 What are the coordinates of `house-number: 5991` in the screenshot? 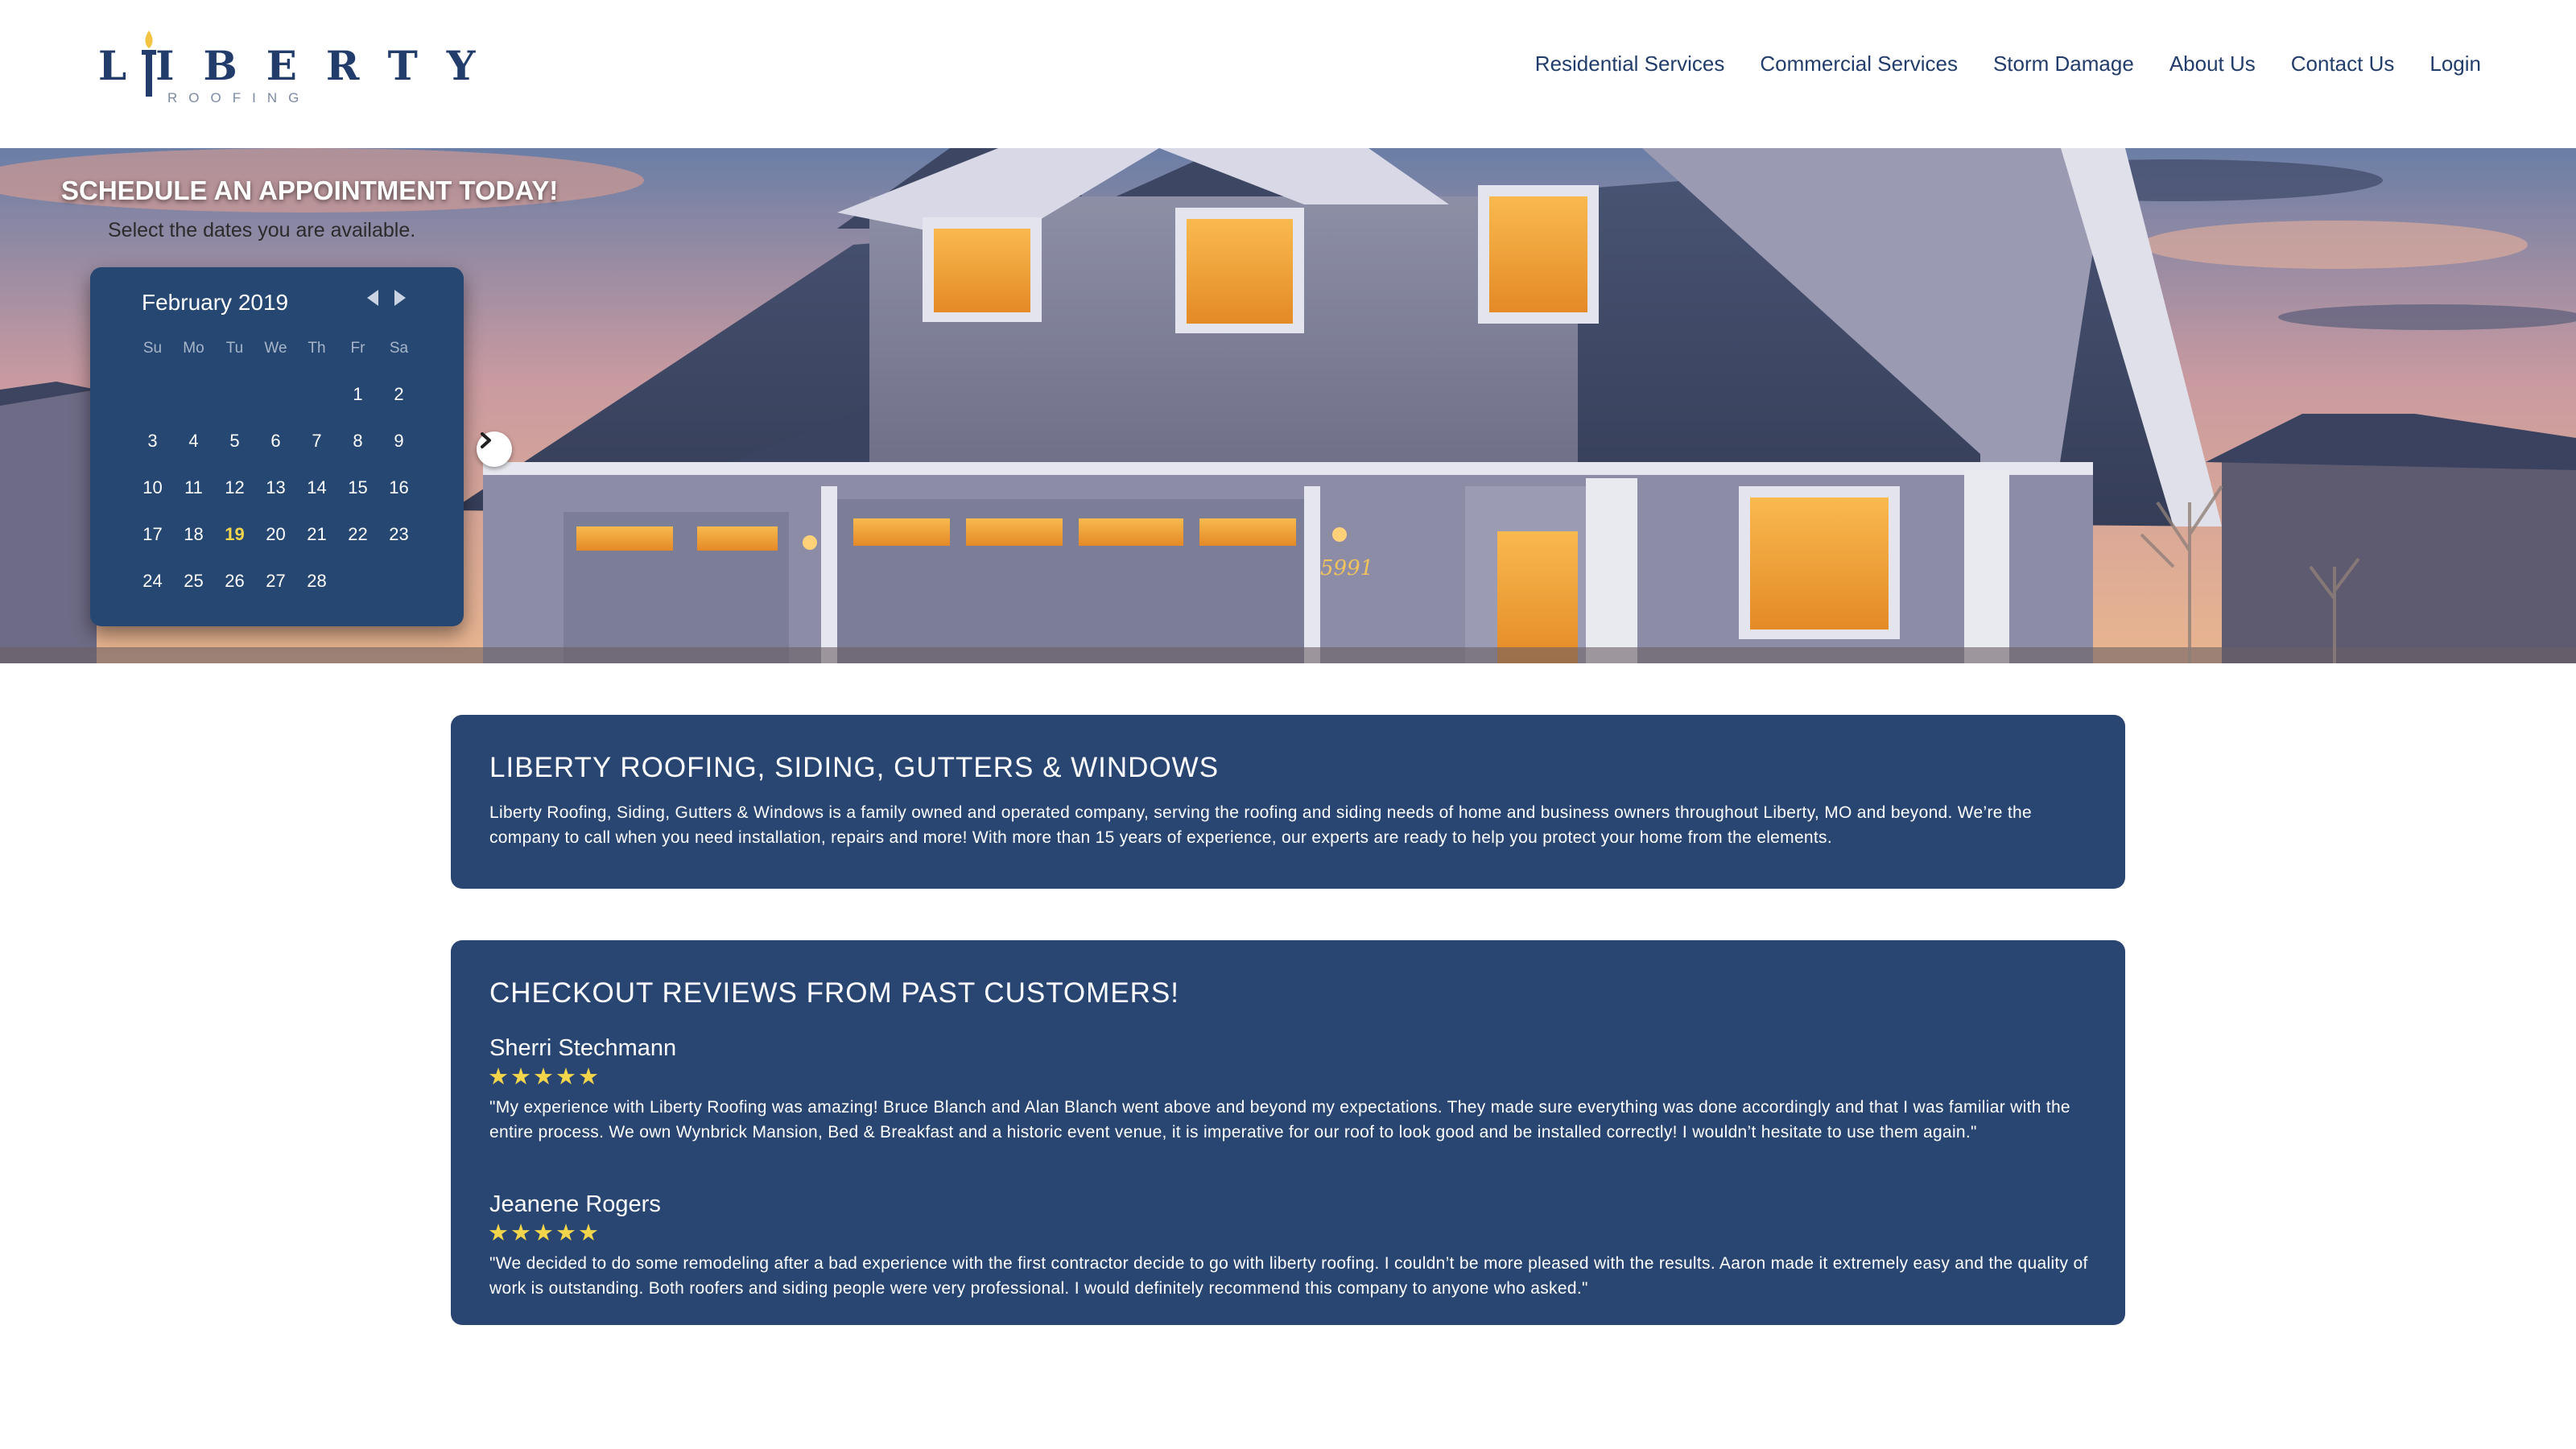 It's located at (1346, 568).